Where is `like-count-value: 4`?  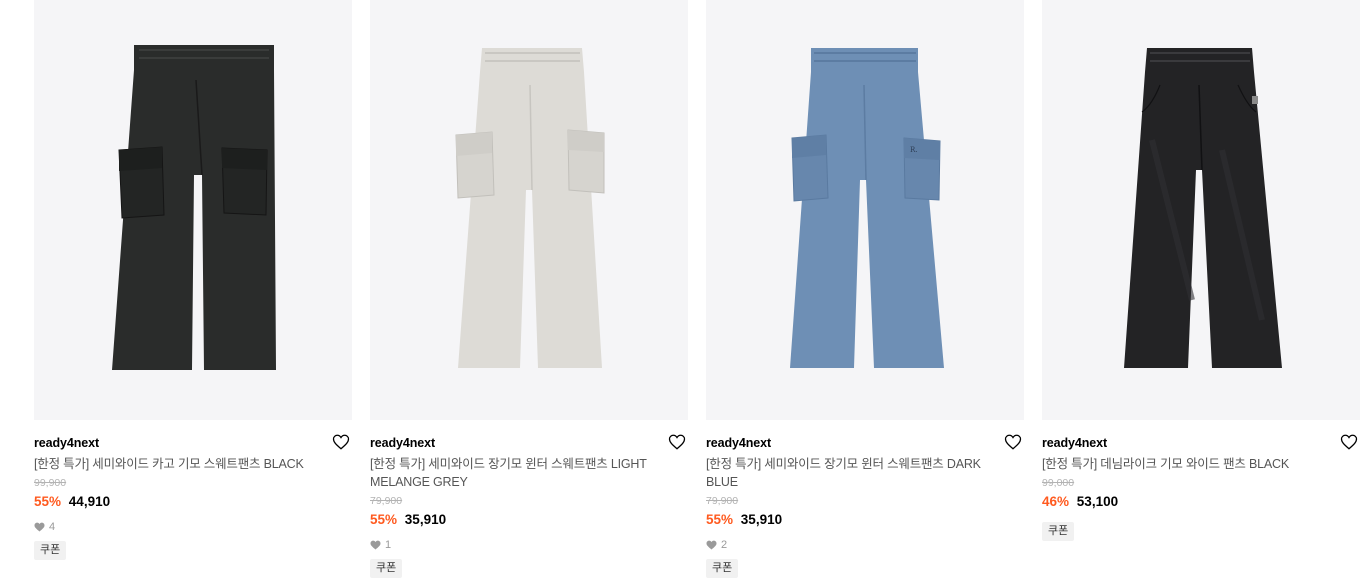 like-count-value: 4 is located at coordinates (52, 527).